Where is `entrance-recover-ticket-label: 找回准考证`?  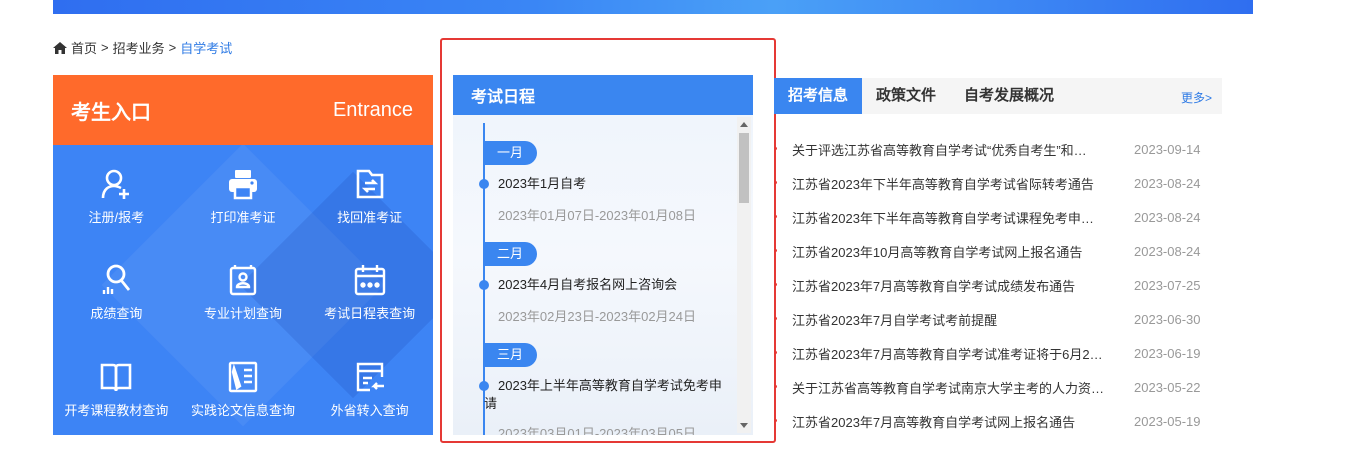 entrance-recover-ticket-label: 找回准考证 is located at coordinates (370, 217).